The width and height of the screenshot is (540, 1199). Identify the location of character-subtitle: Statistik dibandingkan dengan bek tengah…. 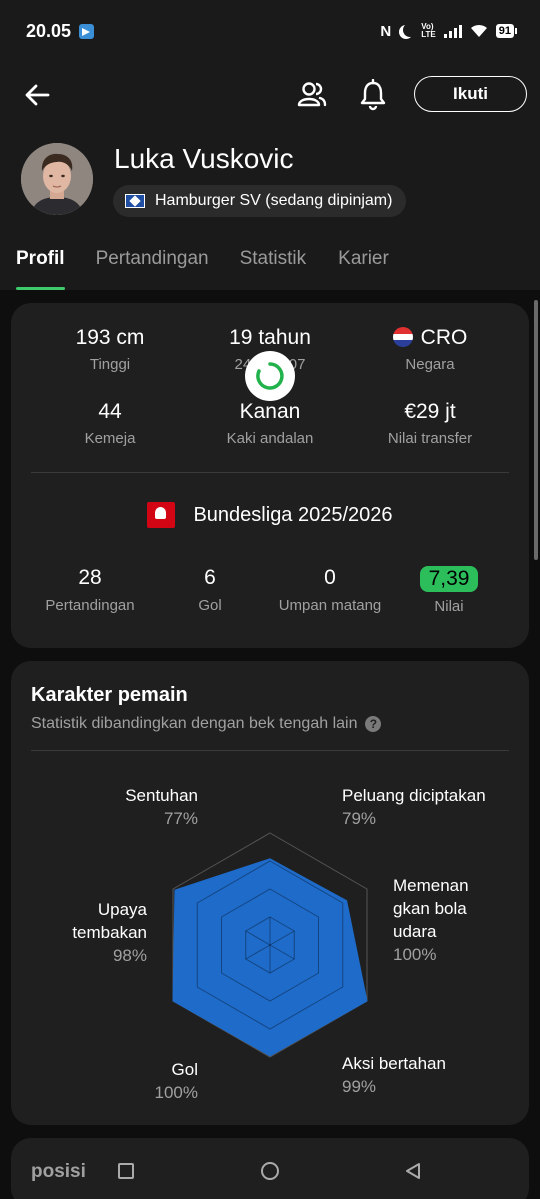
(194, 723).